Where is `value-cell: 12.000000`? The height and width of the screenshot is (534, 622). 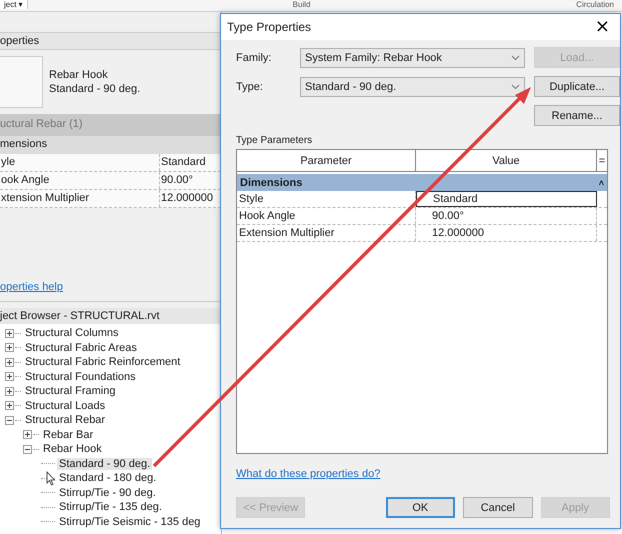
value-cell: 12.000000 is located at coordinates (506, 233).